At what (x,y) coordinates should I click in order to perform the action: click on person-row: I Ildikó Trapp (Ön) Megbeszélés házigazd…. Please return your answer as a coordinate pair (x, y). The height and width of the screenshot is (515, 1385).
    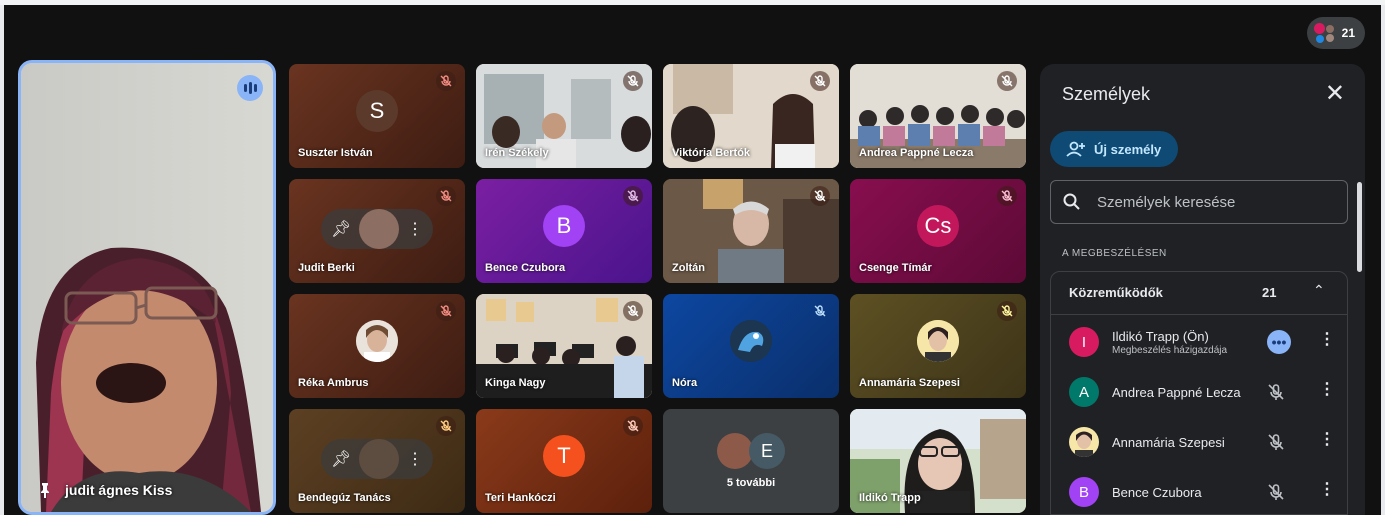
    Looking at the image, I should click on (1204, 342).